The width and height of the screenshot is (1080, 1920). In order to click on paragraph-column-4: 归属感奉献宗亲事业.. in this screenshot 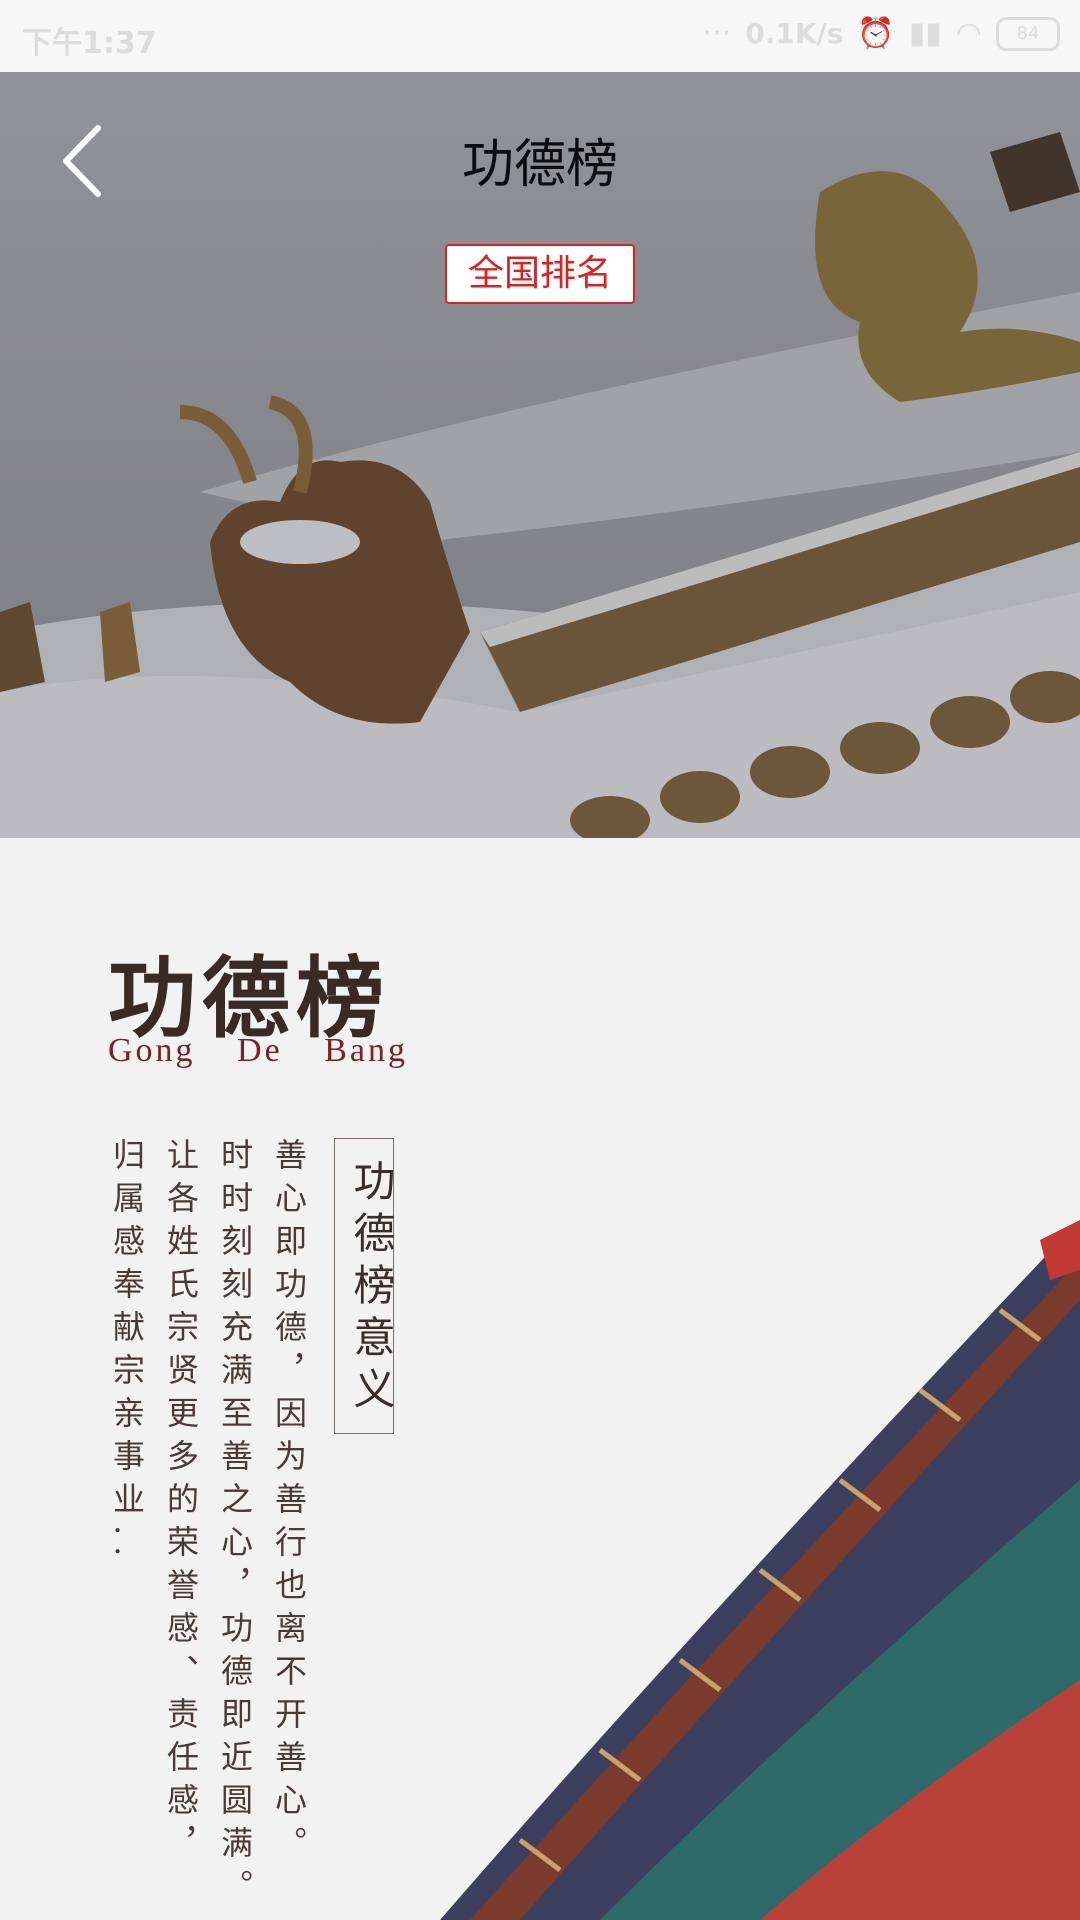, I will do `click(127, 1353)`.